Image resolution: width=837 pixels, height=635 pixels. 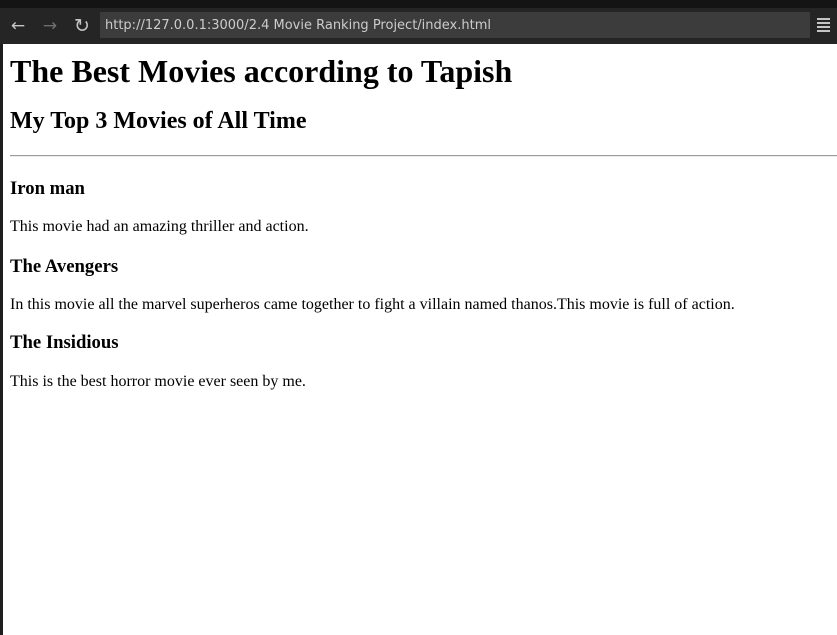 What do you see at coordinates (64, 266) in the screenshot?
I see `movie-title-2: The Avengers` at bounding box center [64, 266].